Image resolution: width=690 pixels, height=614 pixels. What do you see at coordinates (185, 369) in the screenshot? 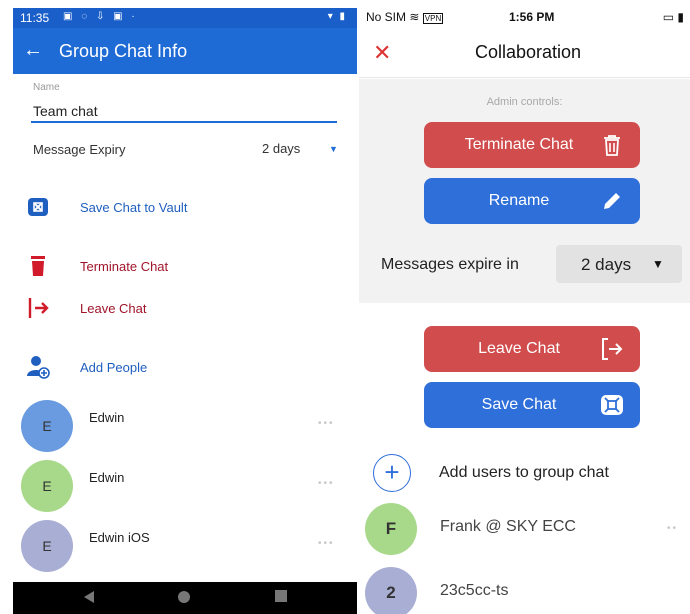
I see `add-people-action: Add People` at bounding box center [185, 369].